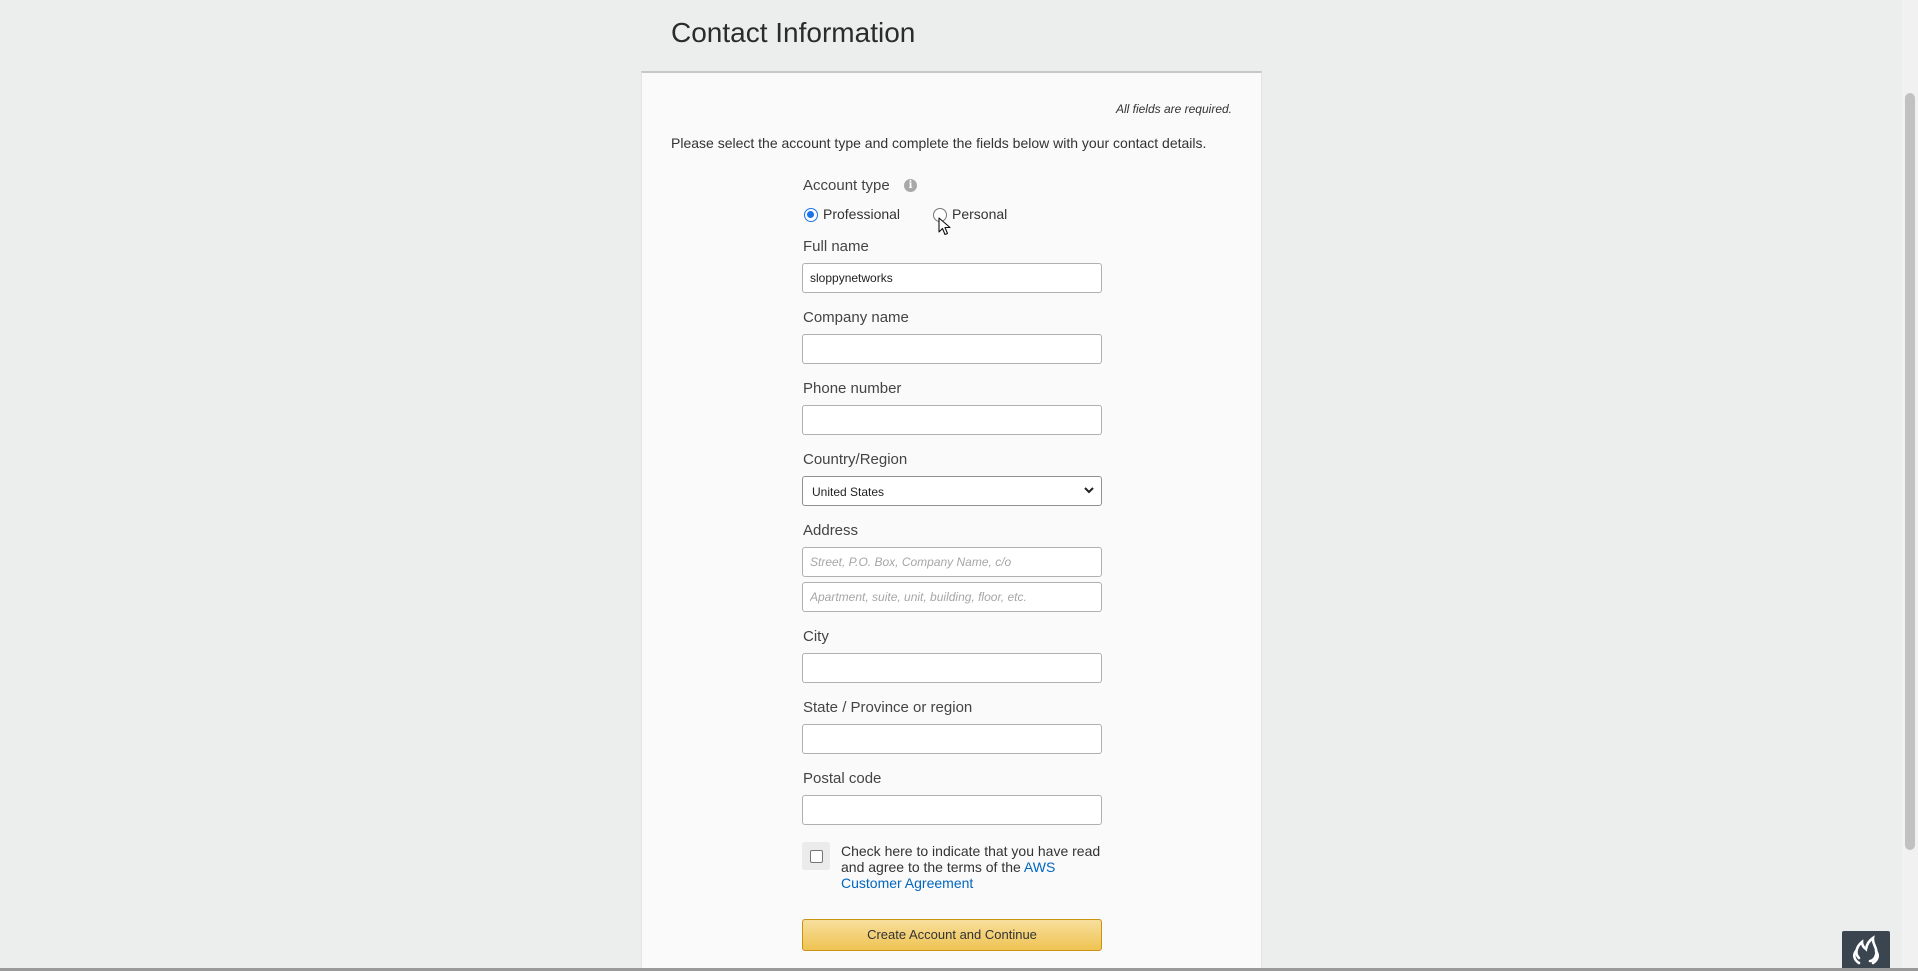  I want to click on company-name-input, so click(952, 349).